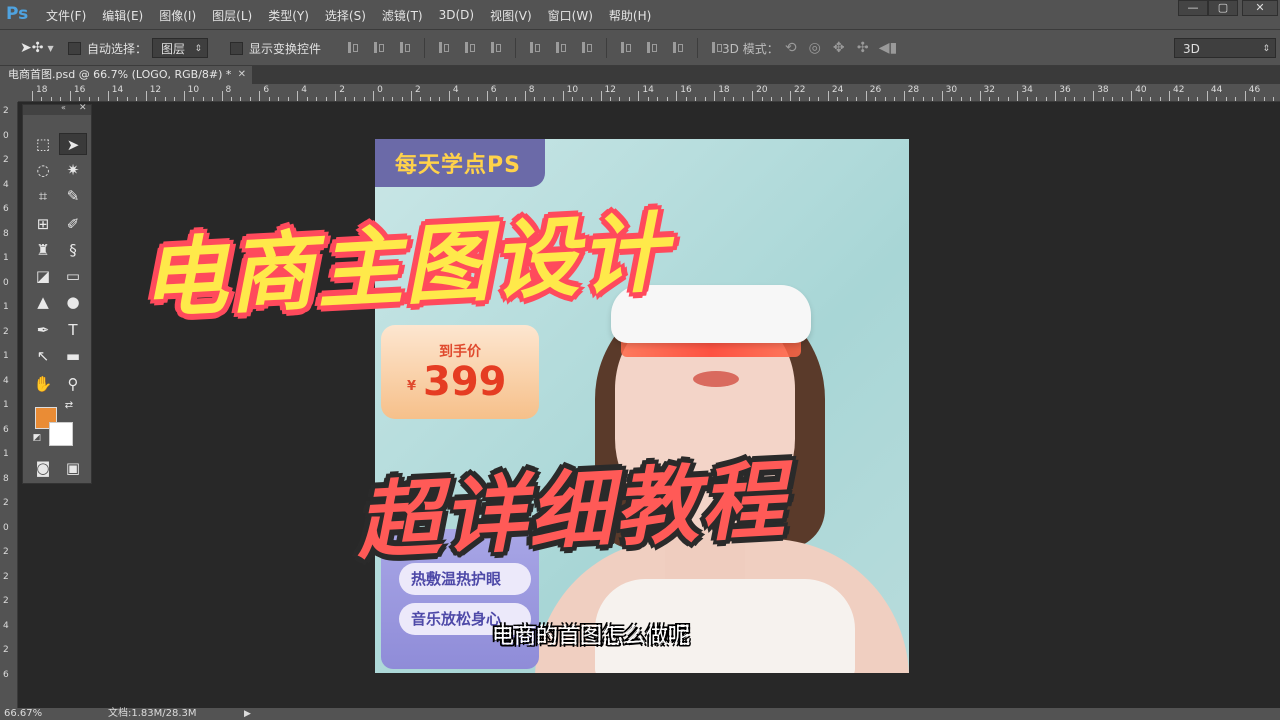 Image resolution: width=1280 pixels, height=720 pixels. Describe the element at coordinates (43, 170) in the screenshot. I see `lasso-tool-icon: ◌` at that location.